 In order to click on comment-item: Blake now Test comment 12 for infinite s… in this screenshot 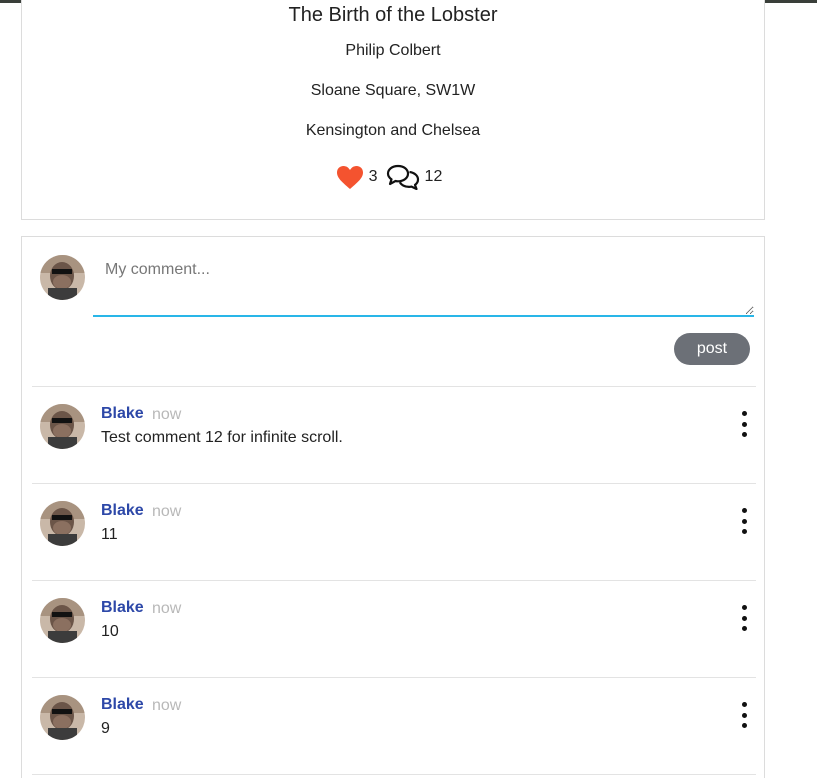, I will do `click(394, 435)`.